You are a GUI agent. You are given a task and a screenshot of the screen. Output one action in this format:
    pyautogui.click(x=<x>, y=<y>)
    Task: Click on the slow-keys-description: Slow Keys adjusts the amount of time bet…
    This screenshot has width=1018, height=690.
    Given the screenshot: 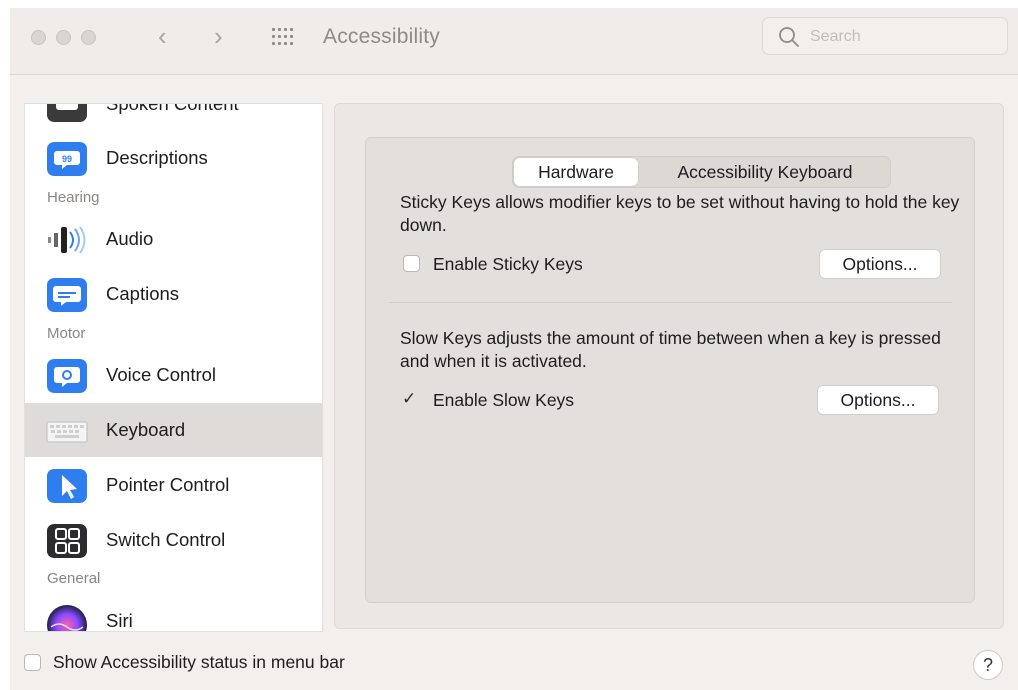 What is the action you would take?
    pyautogui.click(x=670, y=349)
    